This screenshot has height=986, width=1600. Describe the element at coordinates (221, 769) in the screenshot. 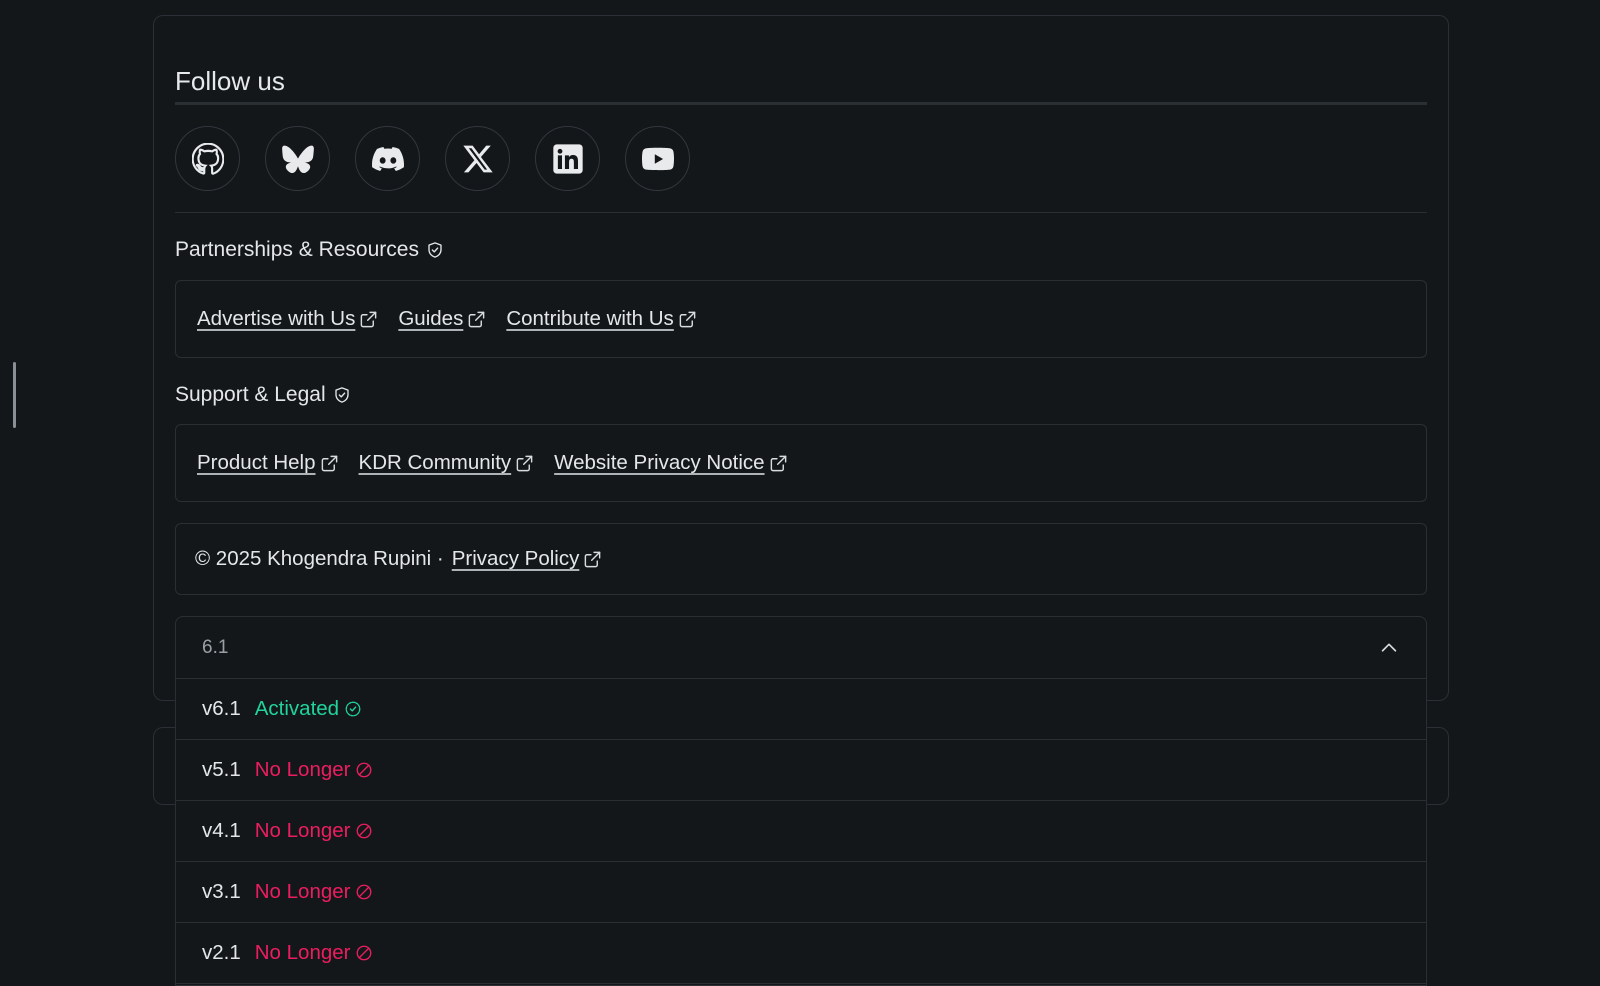

I see `version-label: v5.1` at that location.